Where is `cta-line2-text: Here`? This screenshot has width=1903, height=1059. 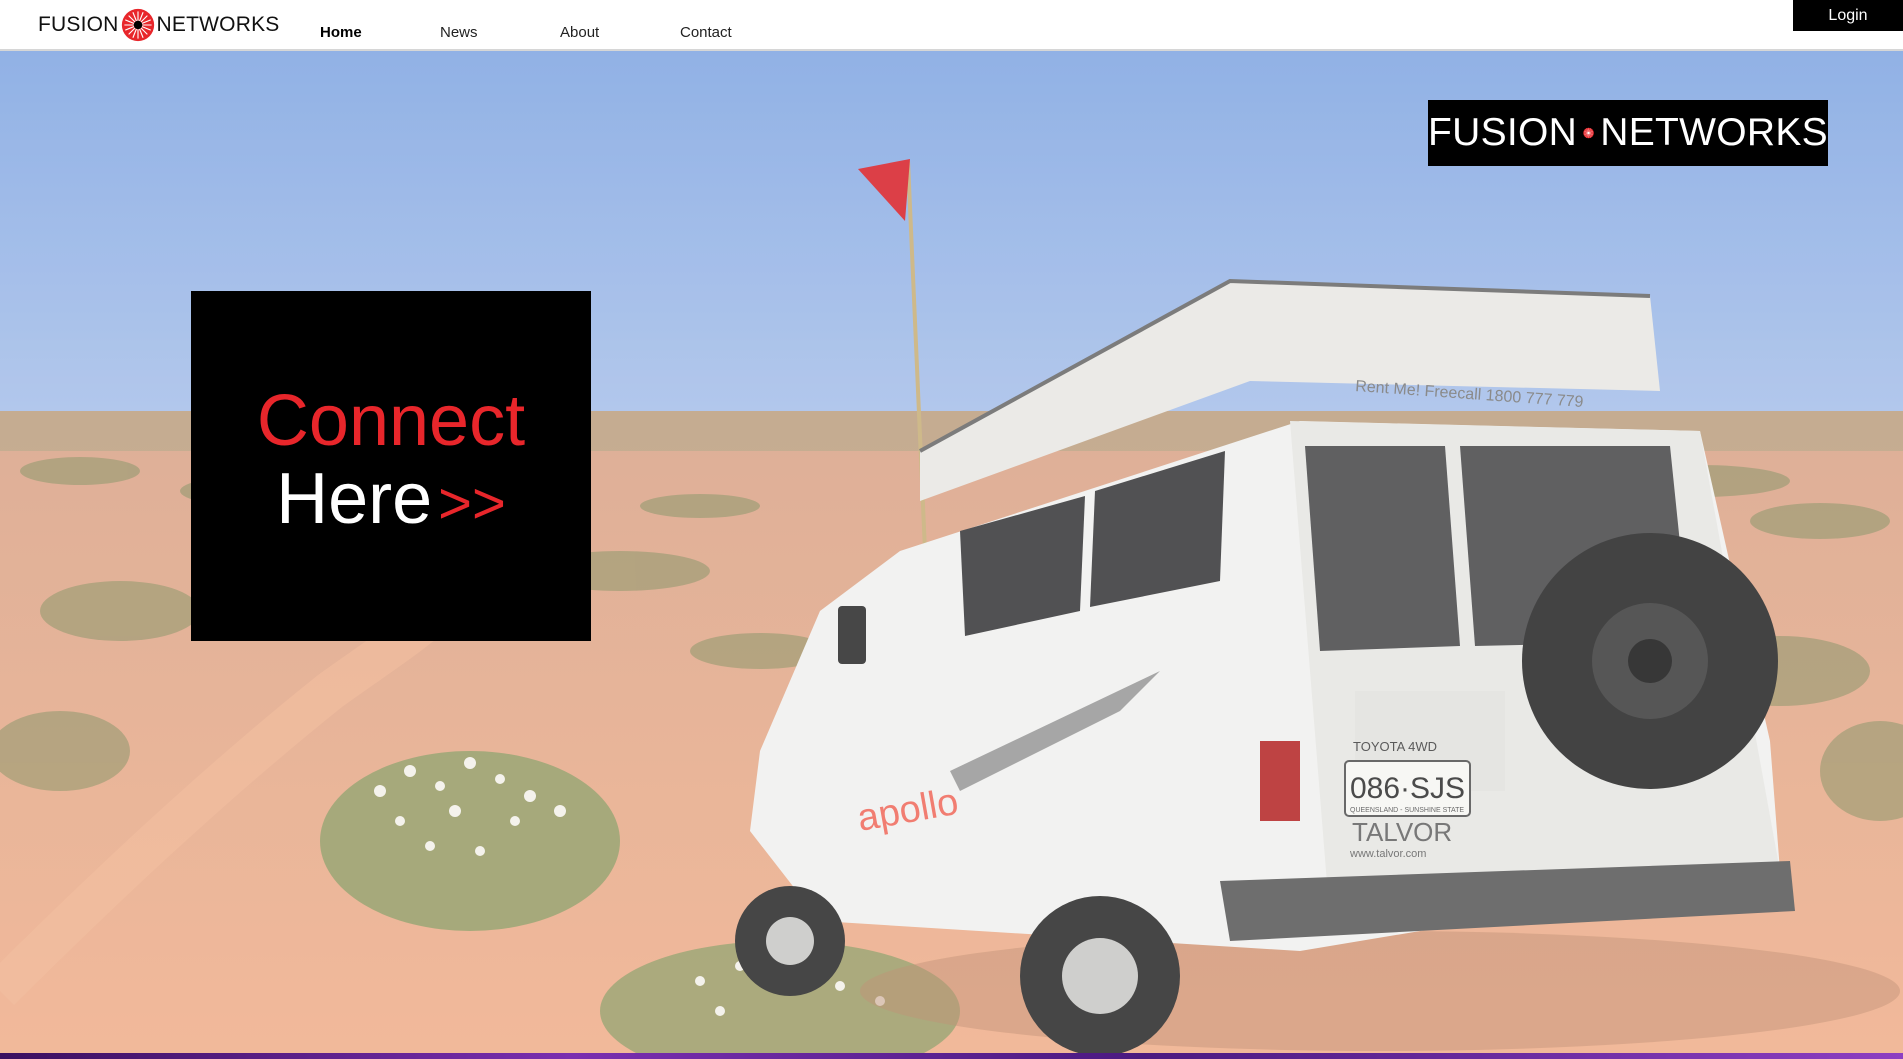 cta-line2-text: Here is located at coordinates (354, 498).